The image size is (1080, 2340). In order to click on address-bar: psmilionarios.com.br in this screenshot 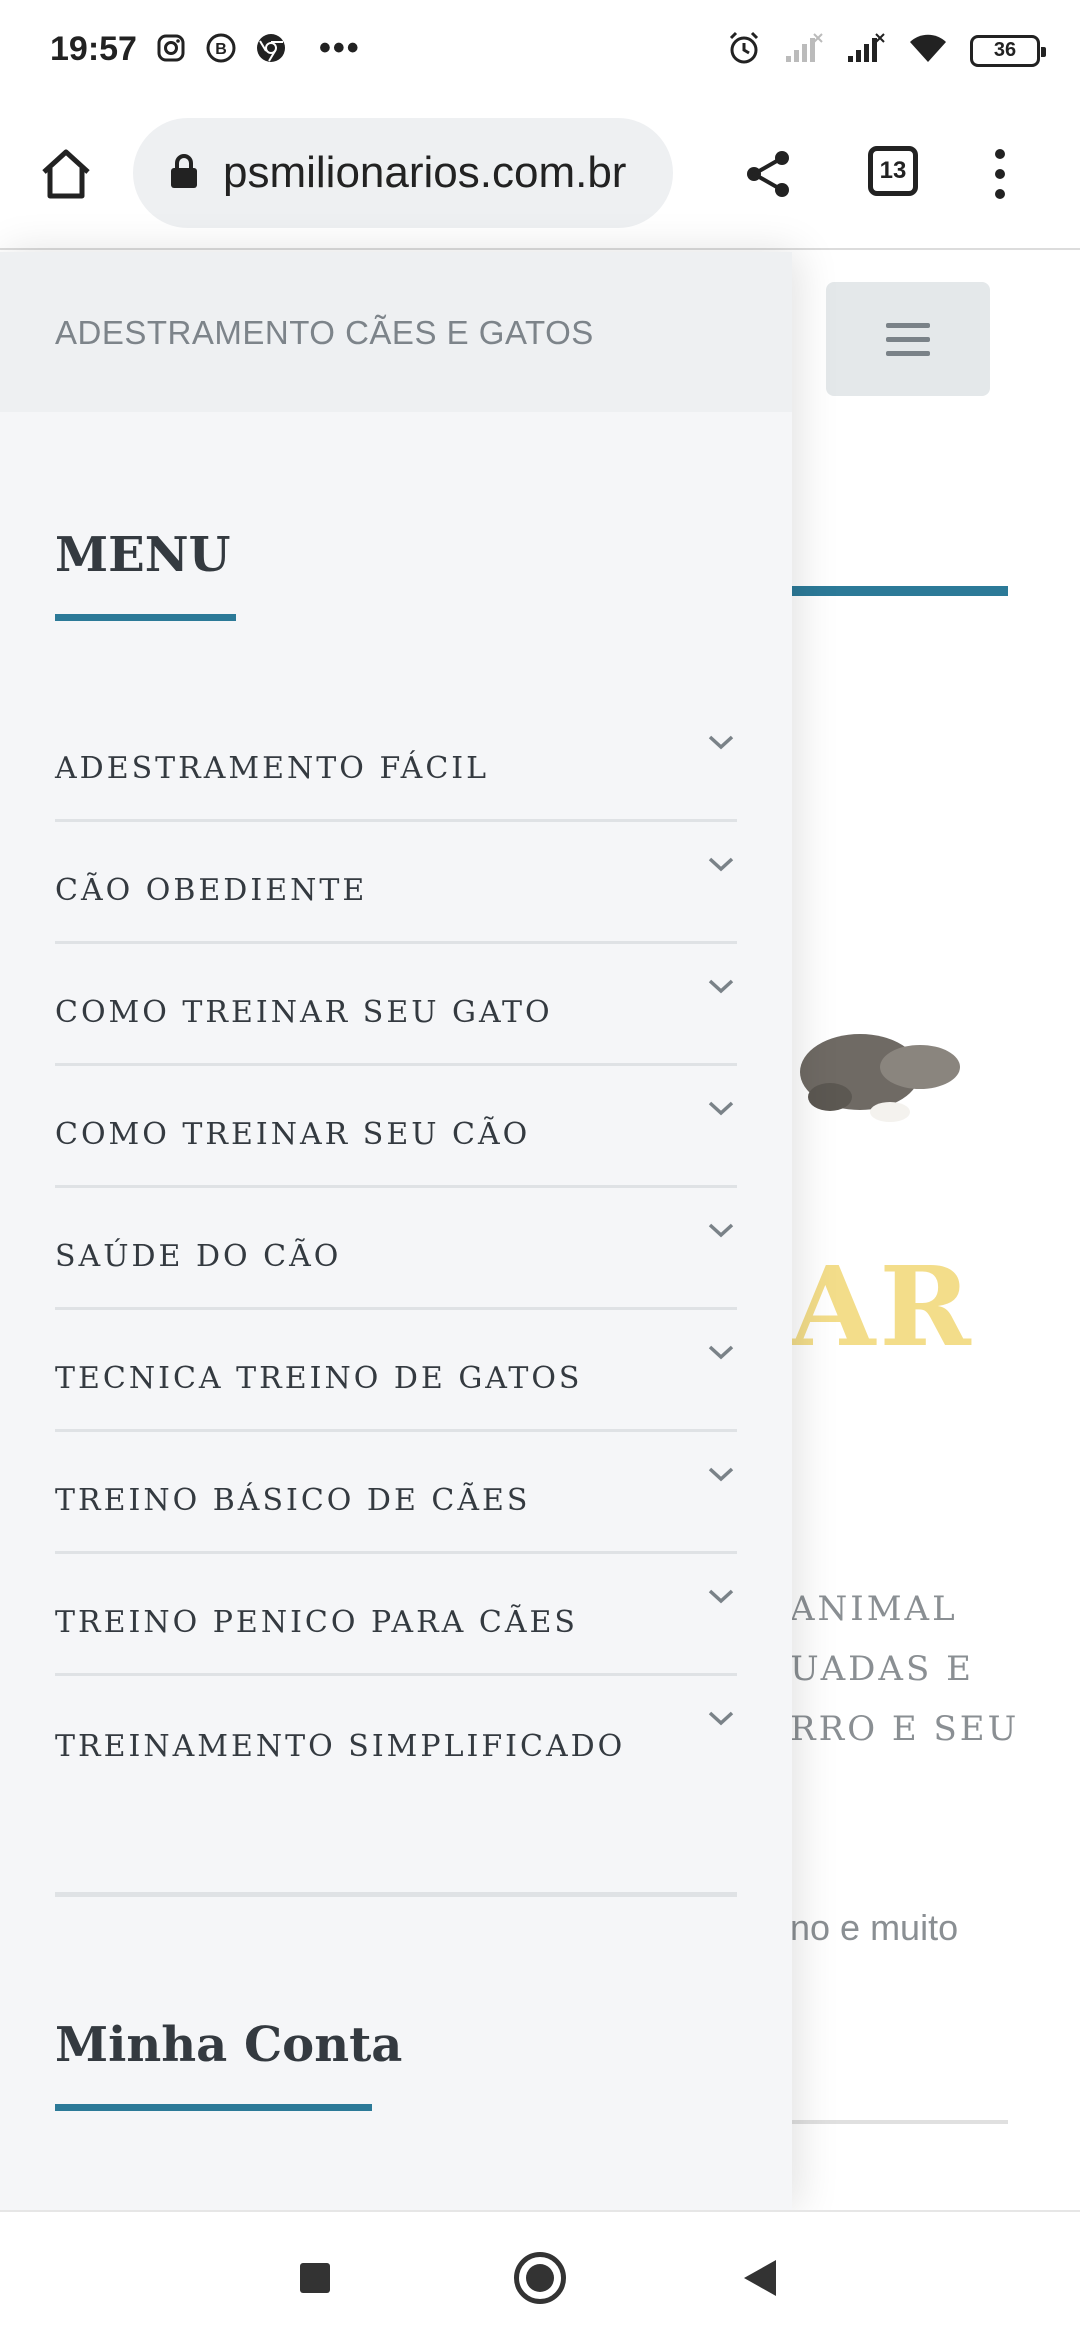, I will do `click(403, 173)`.